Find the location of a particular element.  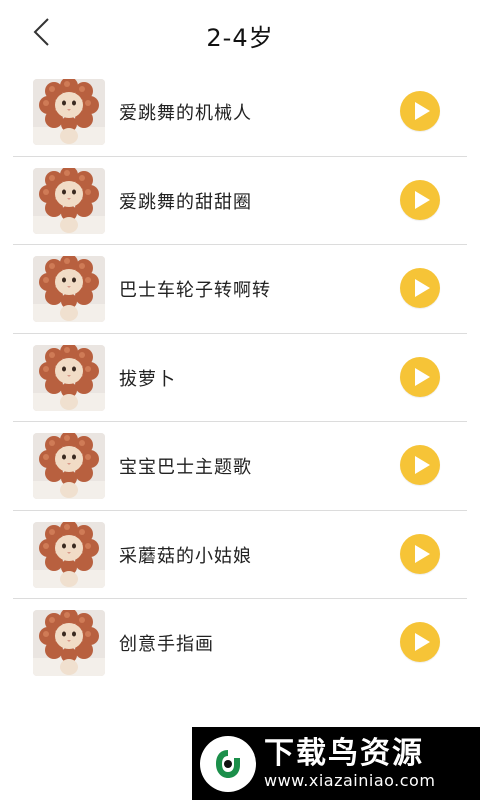

page-title: 2-4岁 is located at coordinates (240, 38).